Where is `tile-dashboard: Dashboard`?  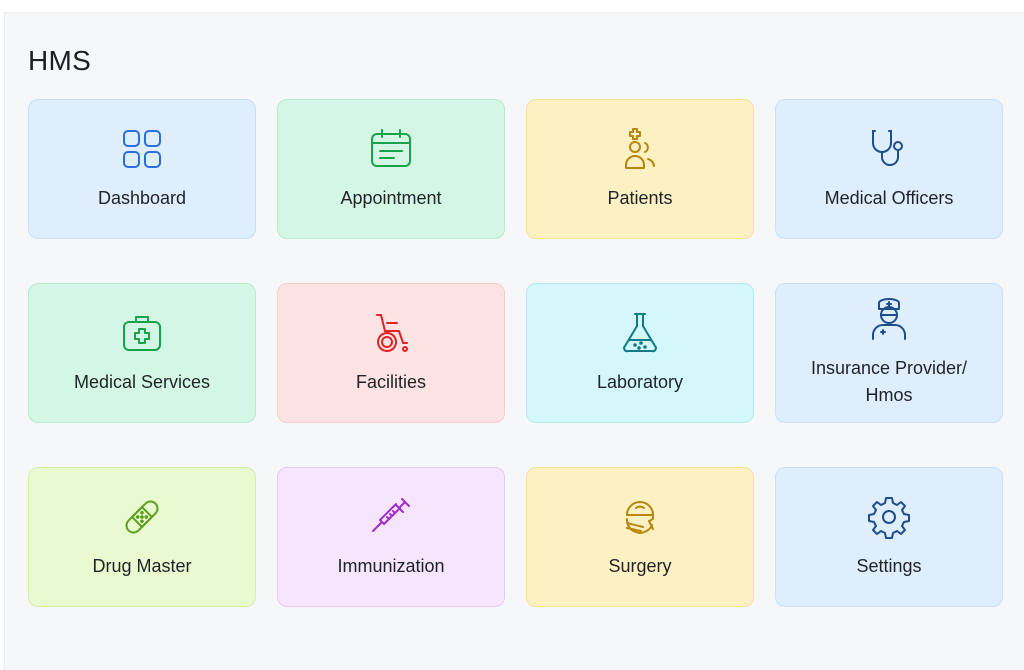 tile-dashboard: Dashboard is located at coordinates (142, 169).